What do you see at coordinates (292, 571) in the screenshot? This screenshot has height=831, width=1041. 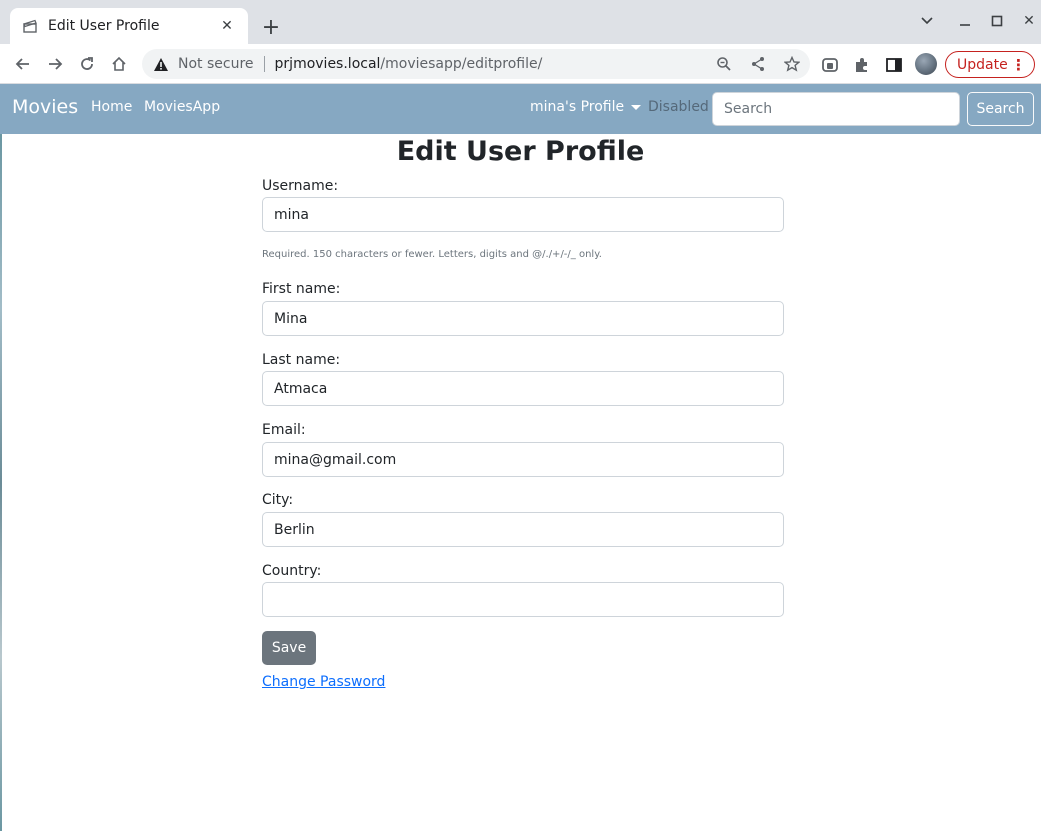 I see `country-label: Country:` at bounding box center [292, 571].